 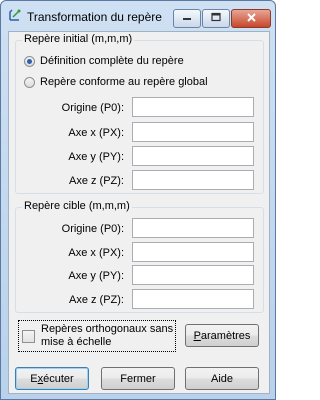 What do you see at coordinates (193, 252) in the screenshot?
I see `target-x-axis-input` at bounding box center [193, 252].